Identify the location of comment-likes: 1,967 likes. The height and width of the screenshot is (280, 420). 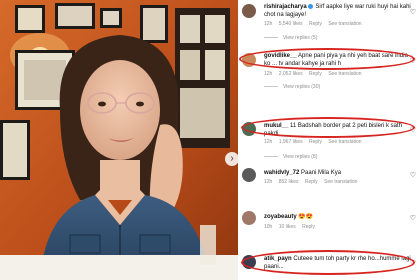
(291, 142).